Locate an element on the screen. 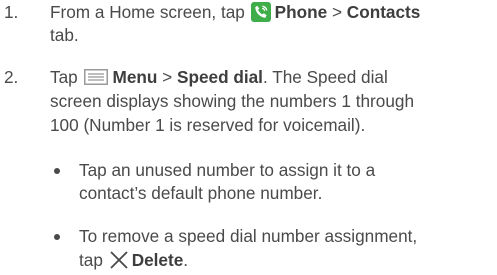 The width and height of the screenshot is (497, 275). step-2-line-1: Tap Menu > Speed dial. The Speed dial is located at coordinates (219, 77).